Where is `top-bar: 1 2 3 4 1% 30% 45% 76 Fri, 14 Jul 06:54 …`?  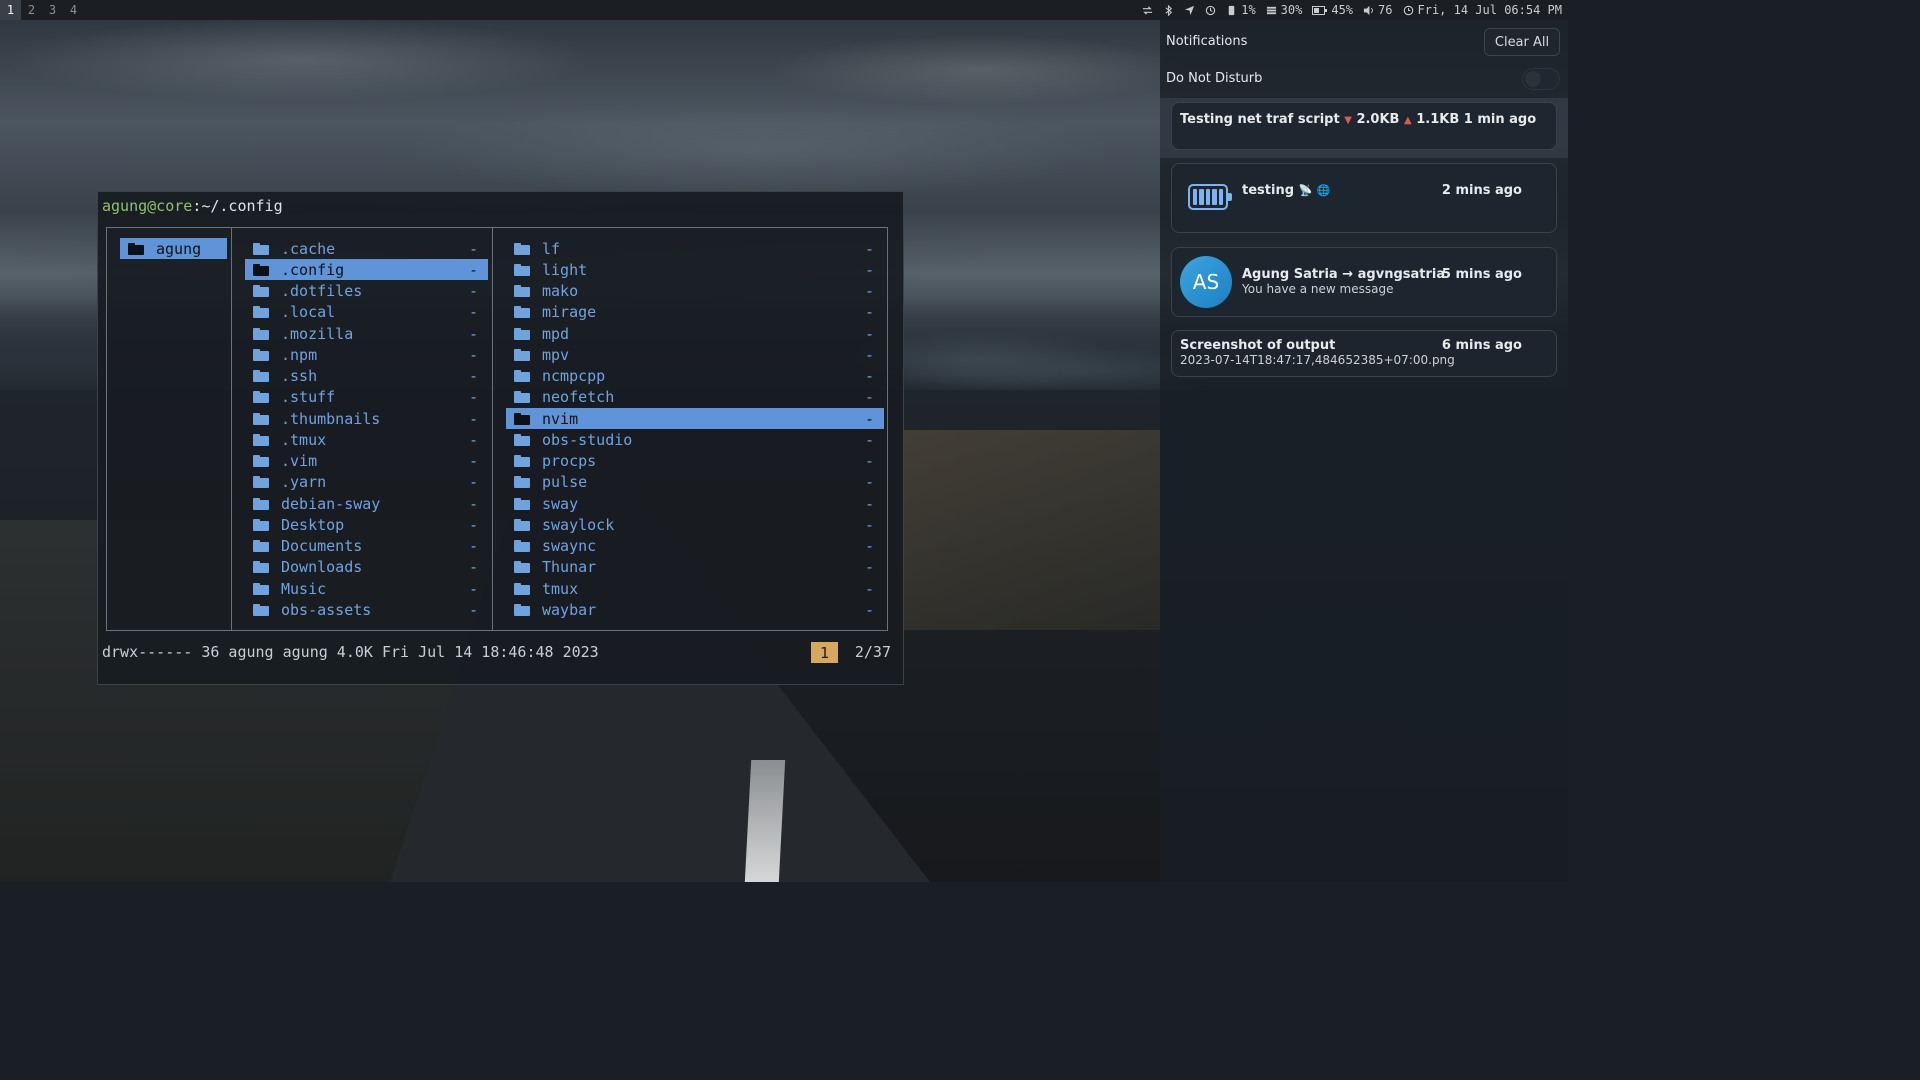 top-bar: 1 2 3 4 1% 30% 45% 76 Fri, 14 Jul 06:54 … is located at coordinates (784, 10).